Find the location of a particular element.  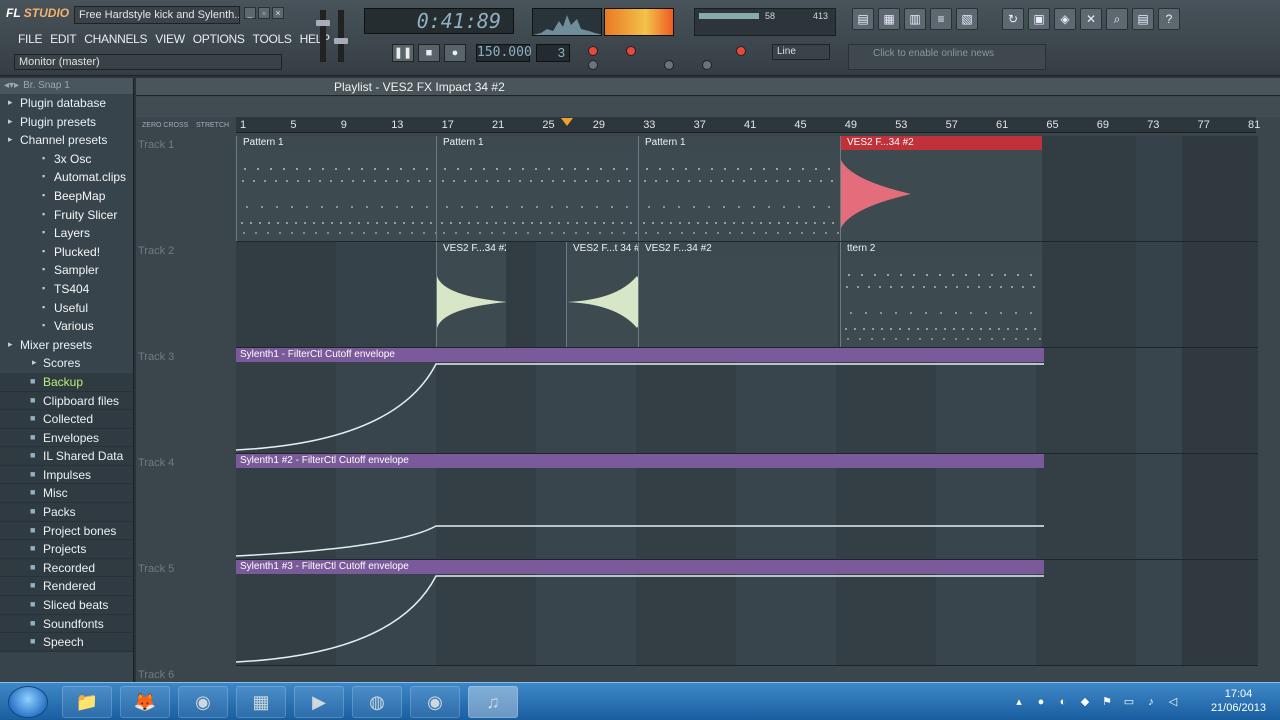

mixer-icon: ▧ is located at coordinates (967, 19).